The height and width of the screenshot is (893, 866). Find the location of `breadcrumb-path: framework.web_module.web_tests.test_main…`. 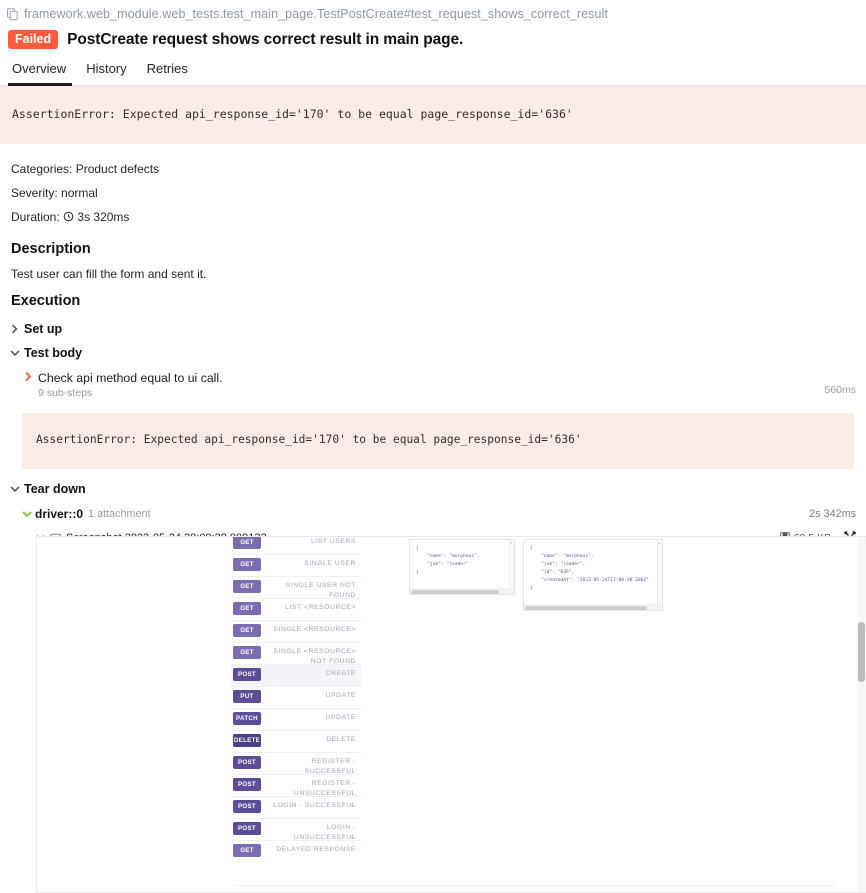

breadcrumb-path: framework.web_module.web_tests.test_main… is located at coordinates (316, 14).